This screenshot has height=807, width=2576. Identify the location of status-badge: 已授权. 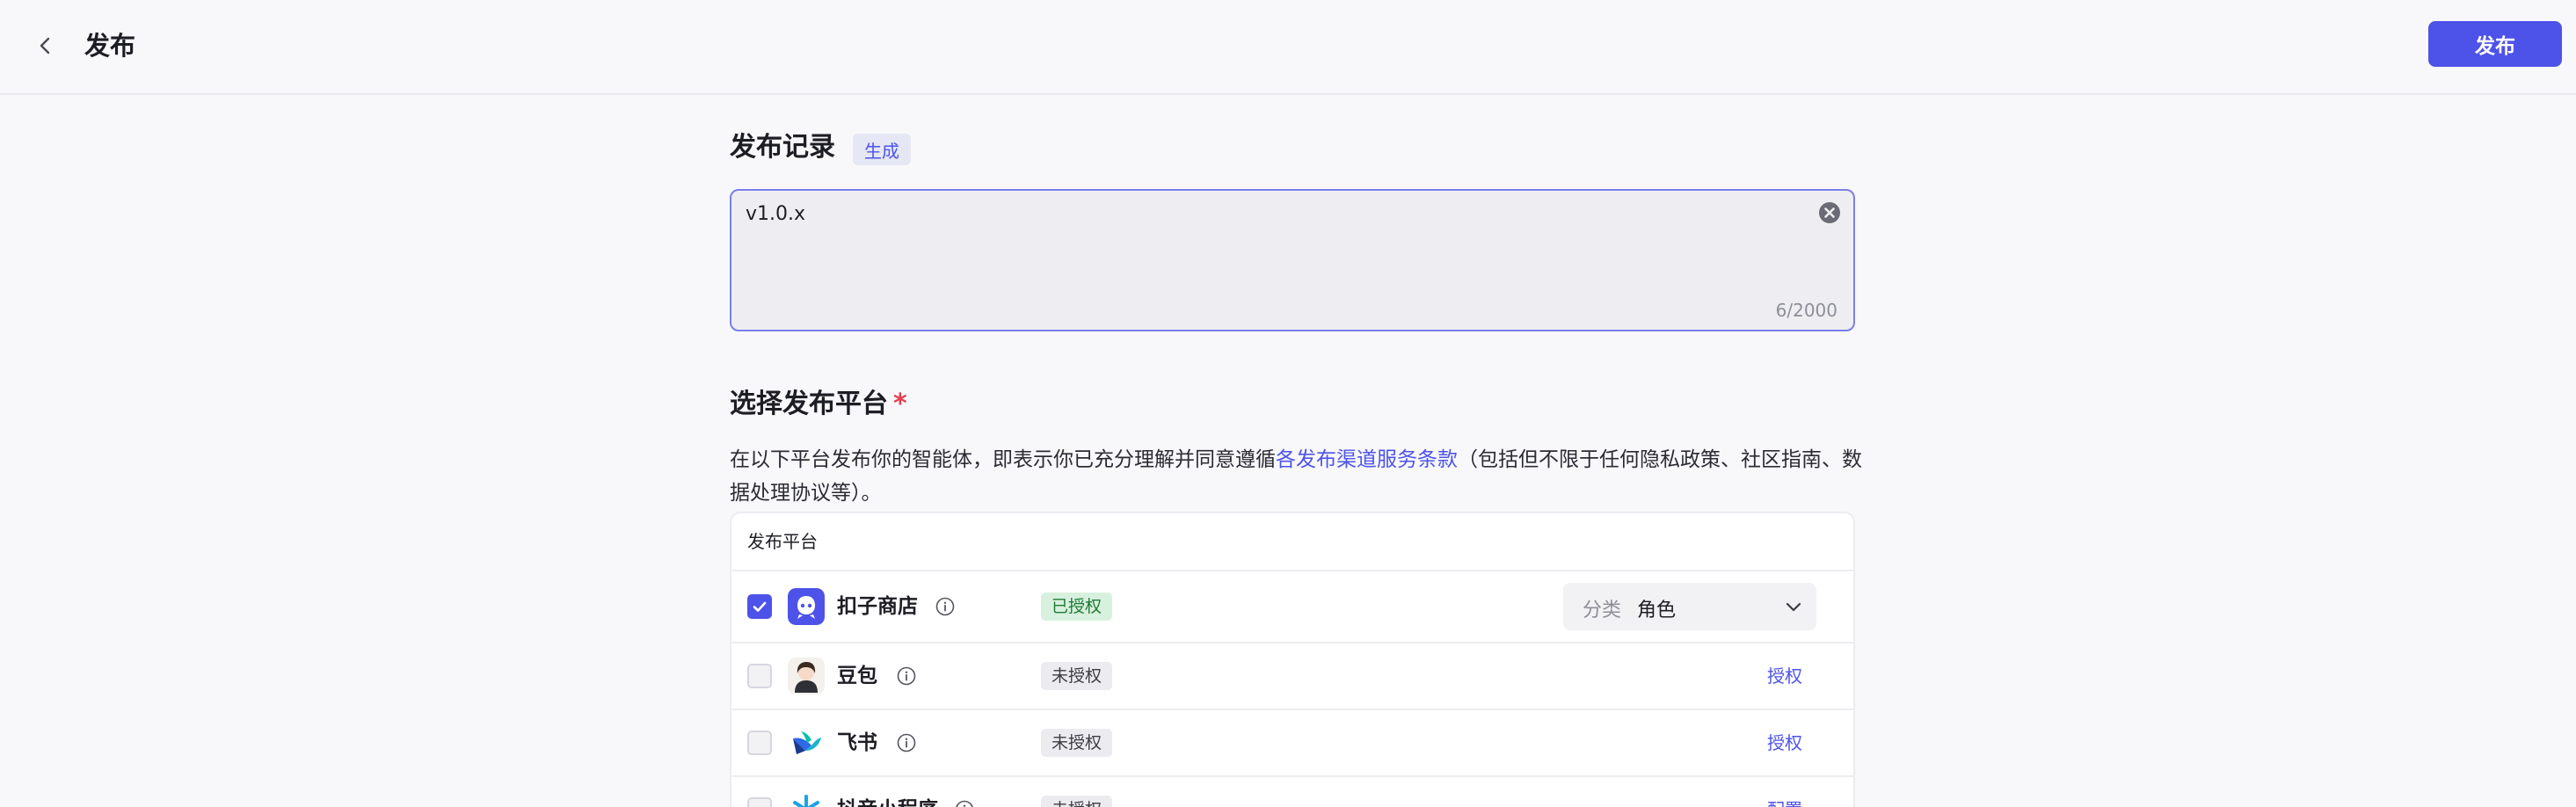
(1077, 607).